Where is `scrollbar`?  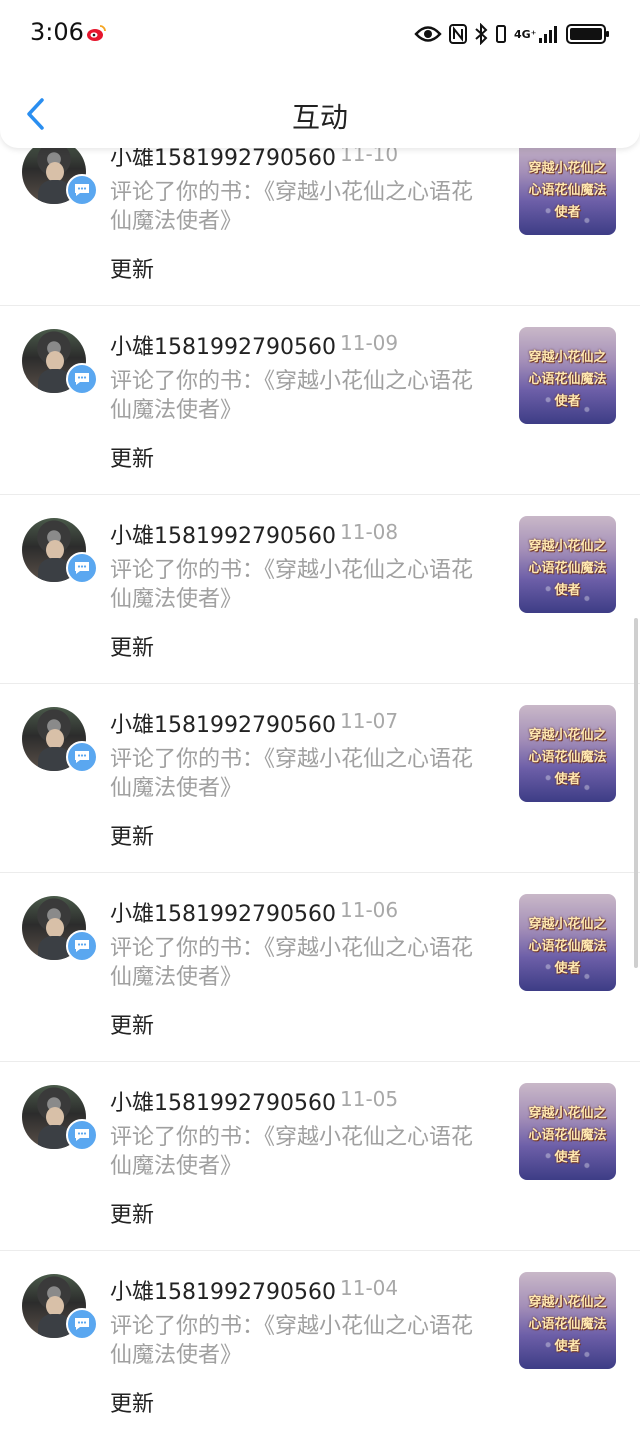
scrollbar is located at coordinates (636, 793).